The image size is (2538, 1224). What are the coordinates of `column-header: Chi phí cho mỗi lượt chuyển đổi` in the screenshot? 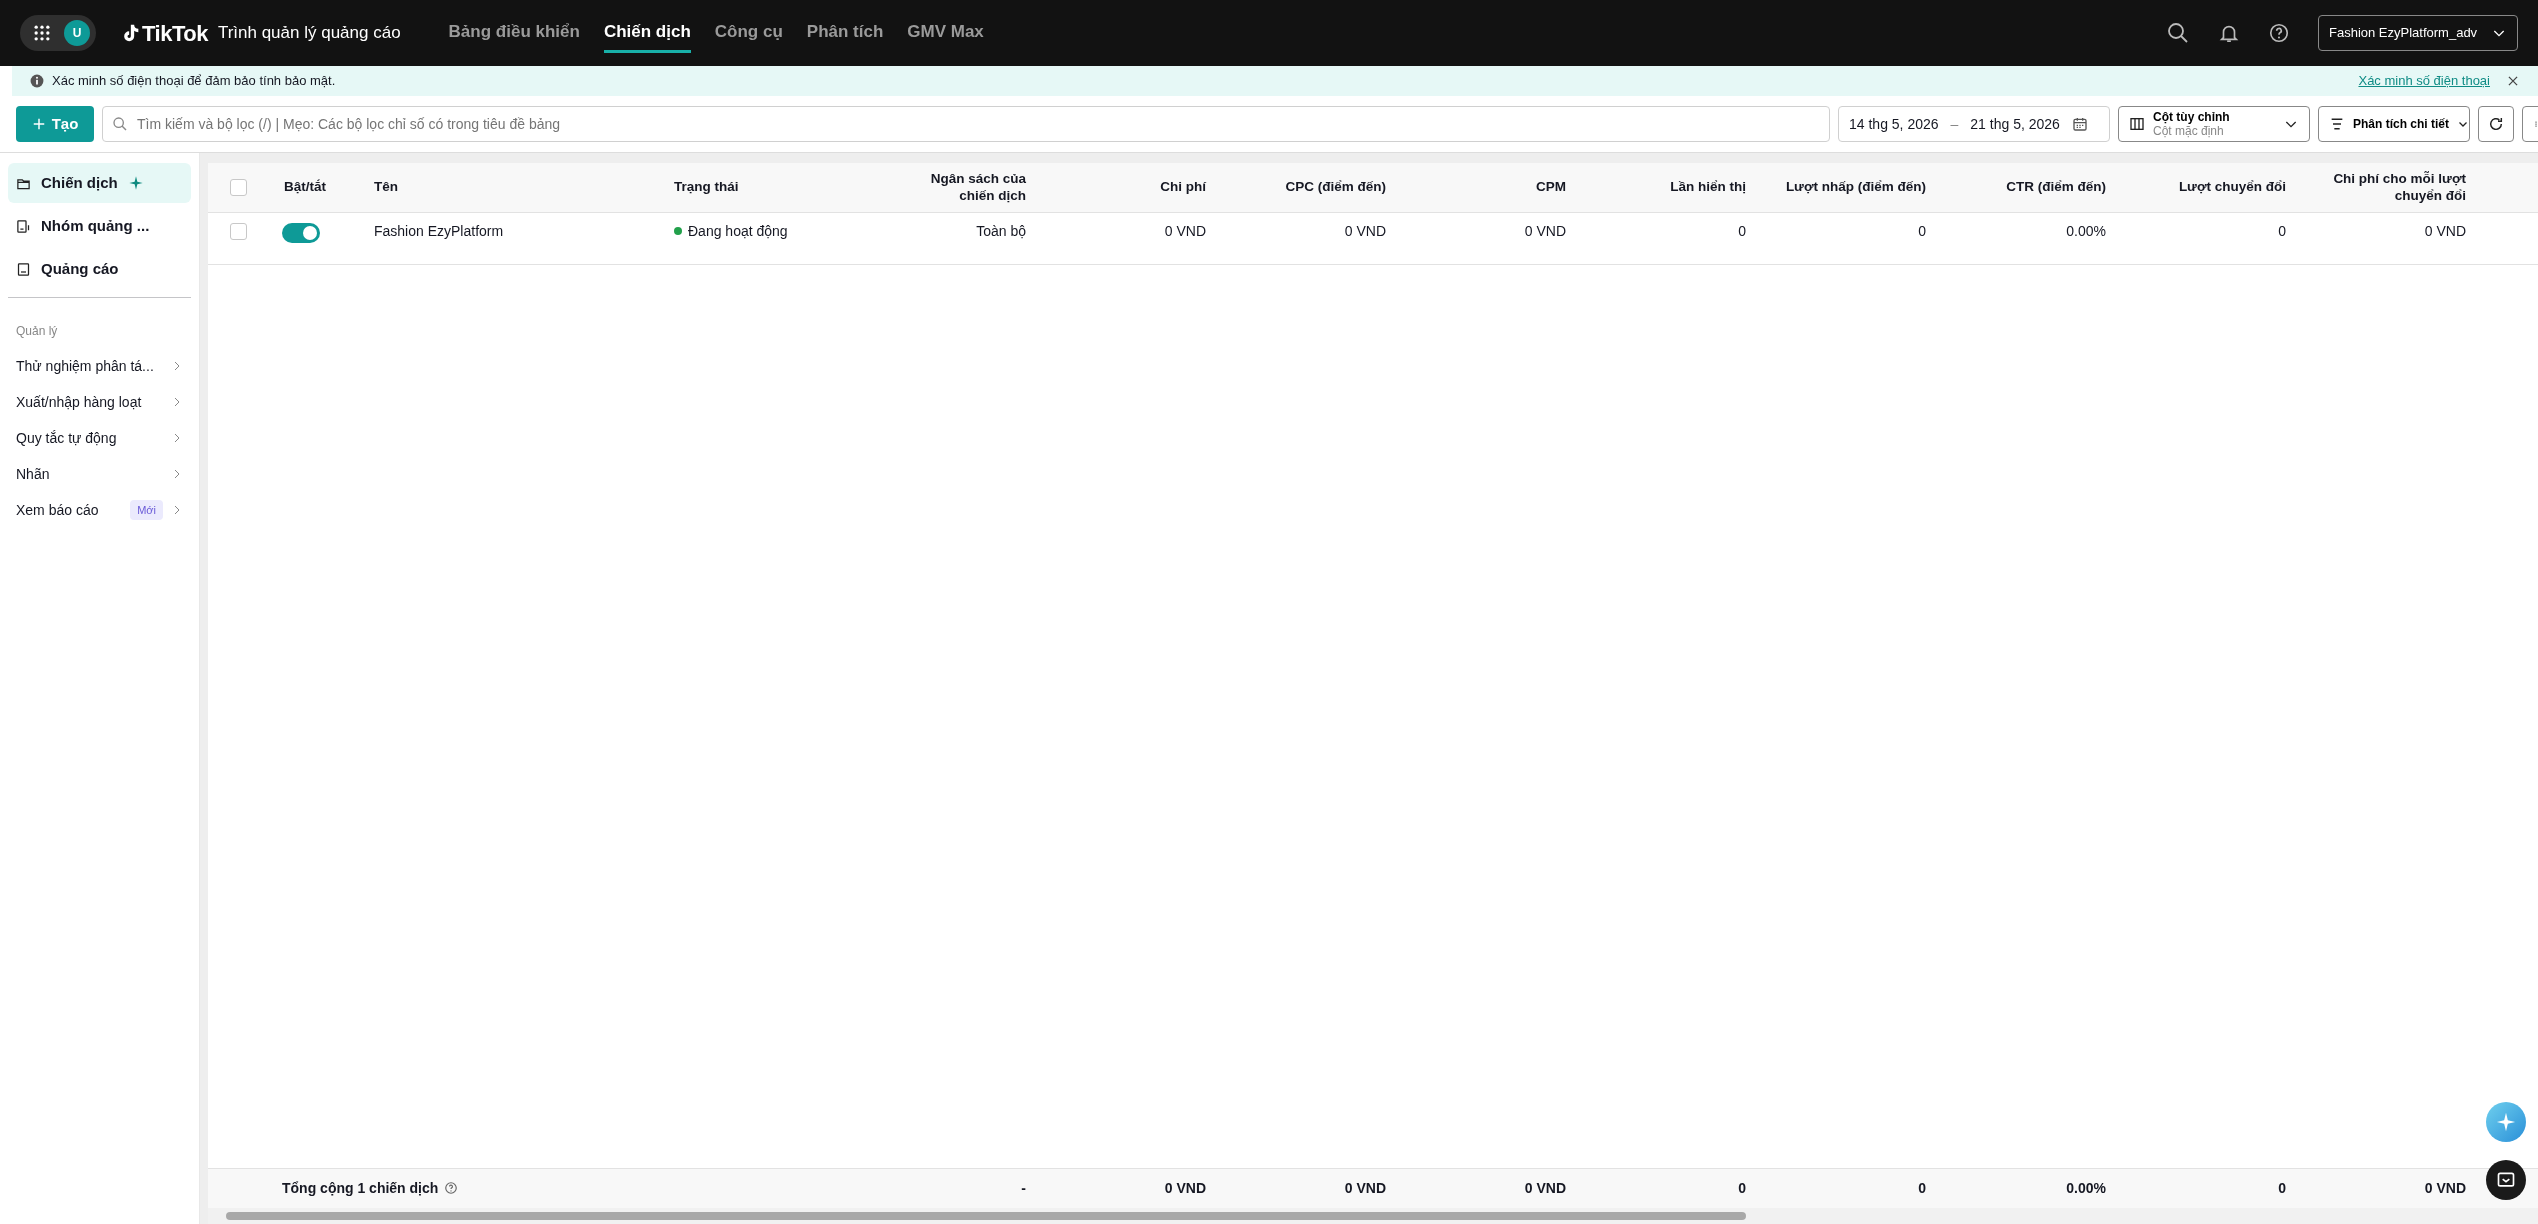 It's located at (2390, 187).